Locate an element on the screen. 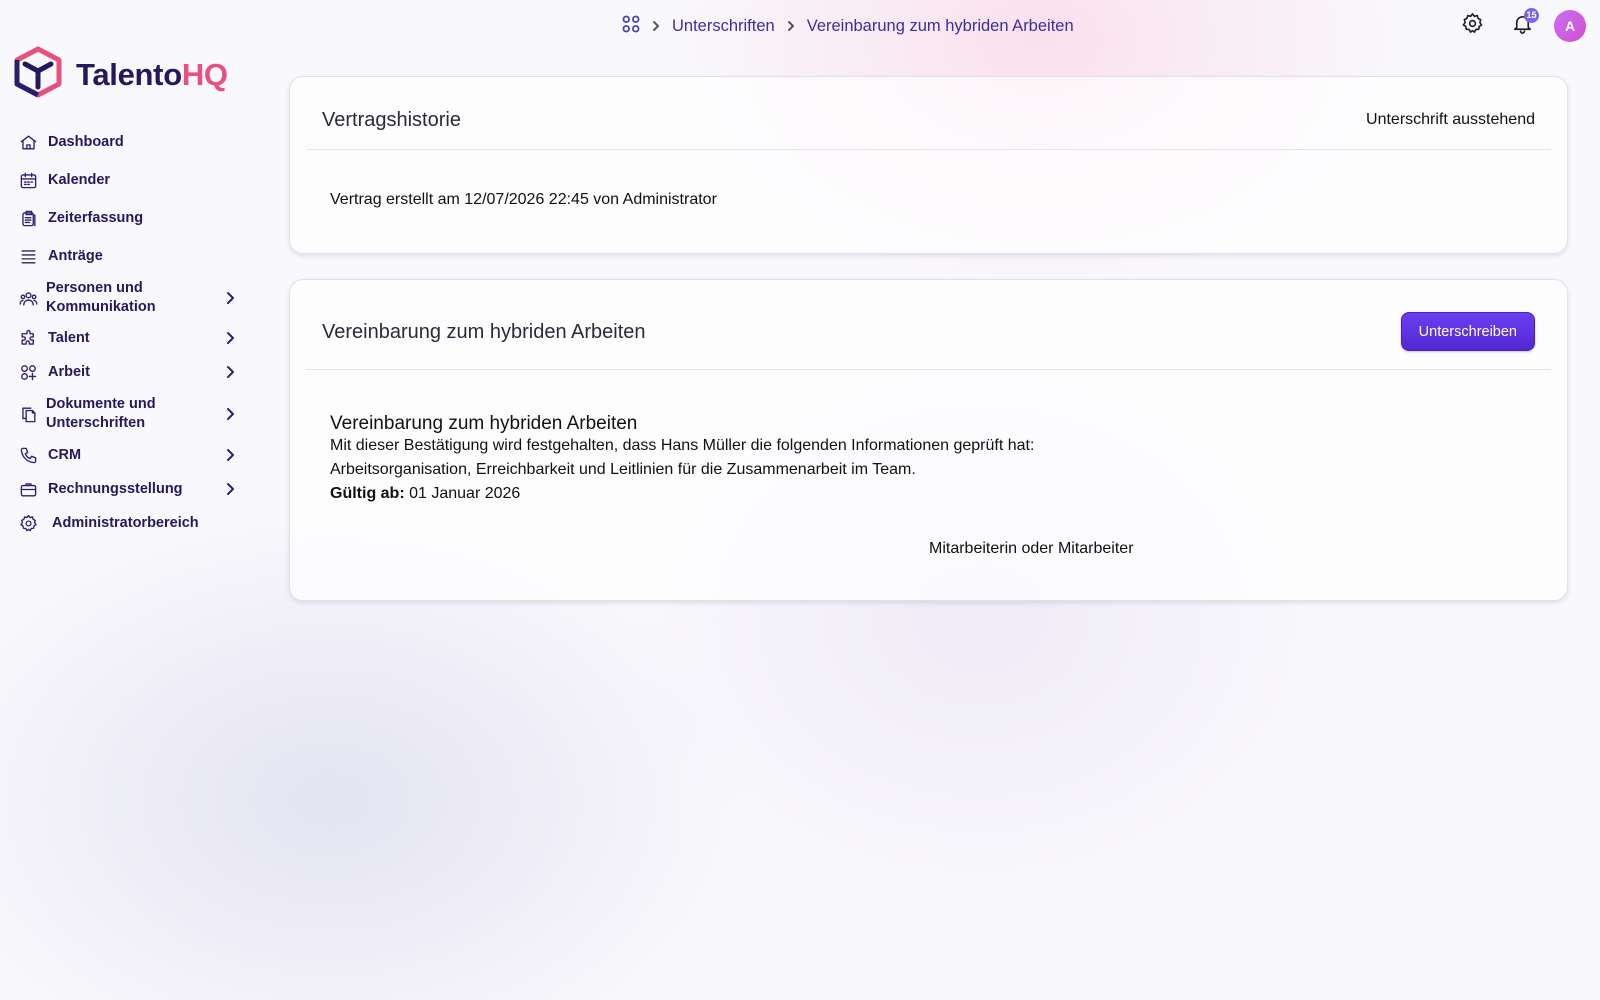 This screenshot has width=1600, height=1000. sidebar-item-zeiterfassung: Zeiterfassung is located at coordinates (124, 218).